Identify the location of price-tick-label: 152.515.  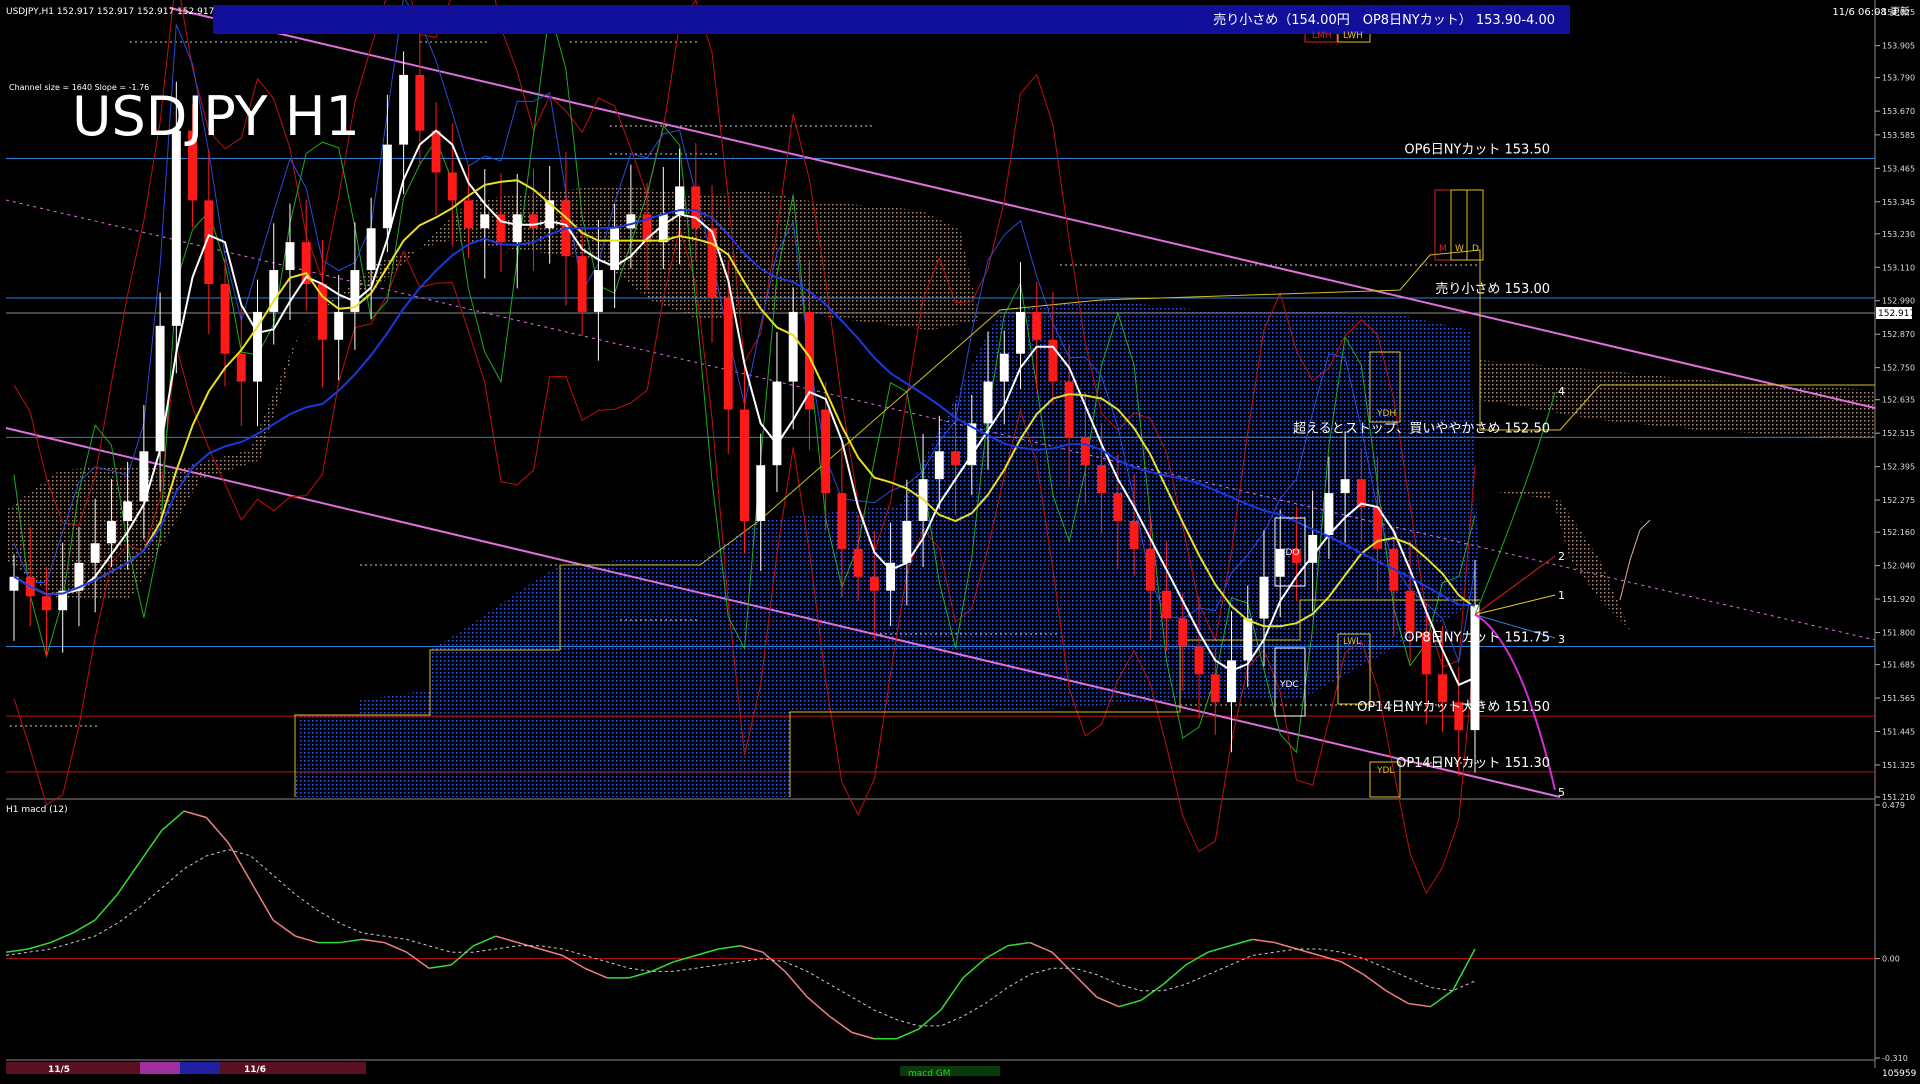
(1898, 433).